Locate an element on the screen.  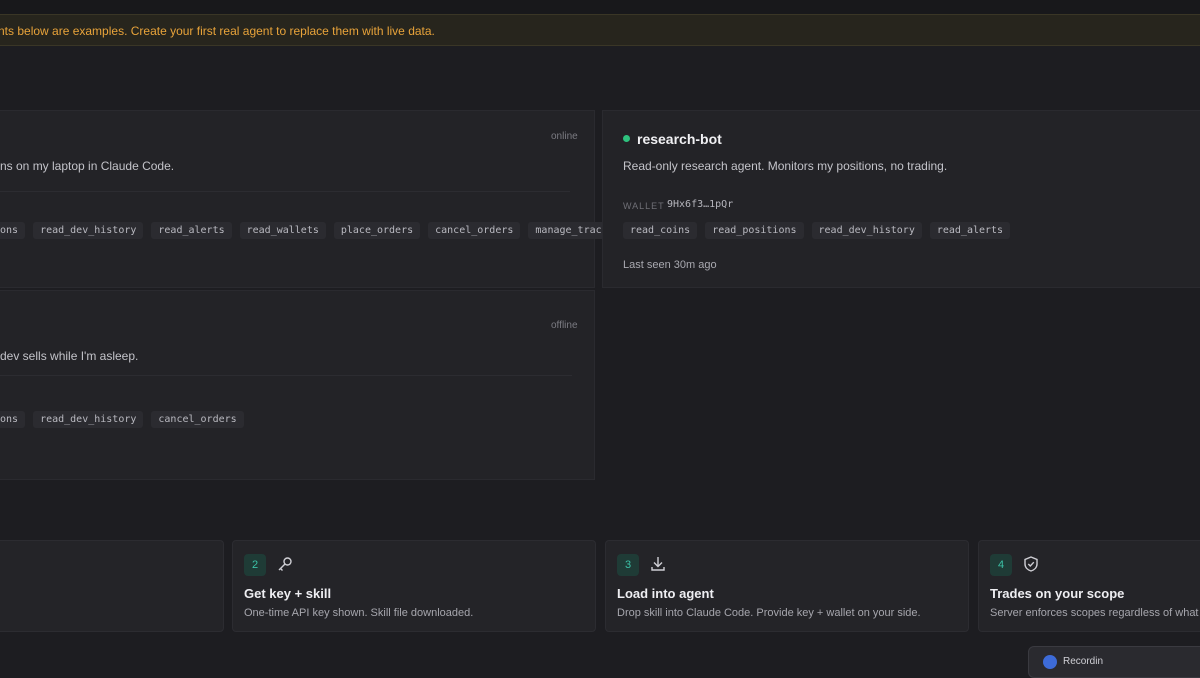
agent-description: ns on my laptop in Claude Code. is located at coordinates (87, 166).